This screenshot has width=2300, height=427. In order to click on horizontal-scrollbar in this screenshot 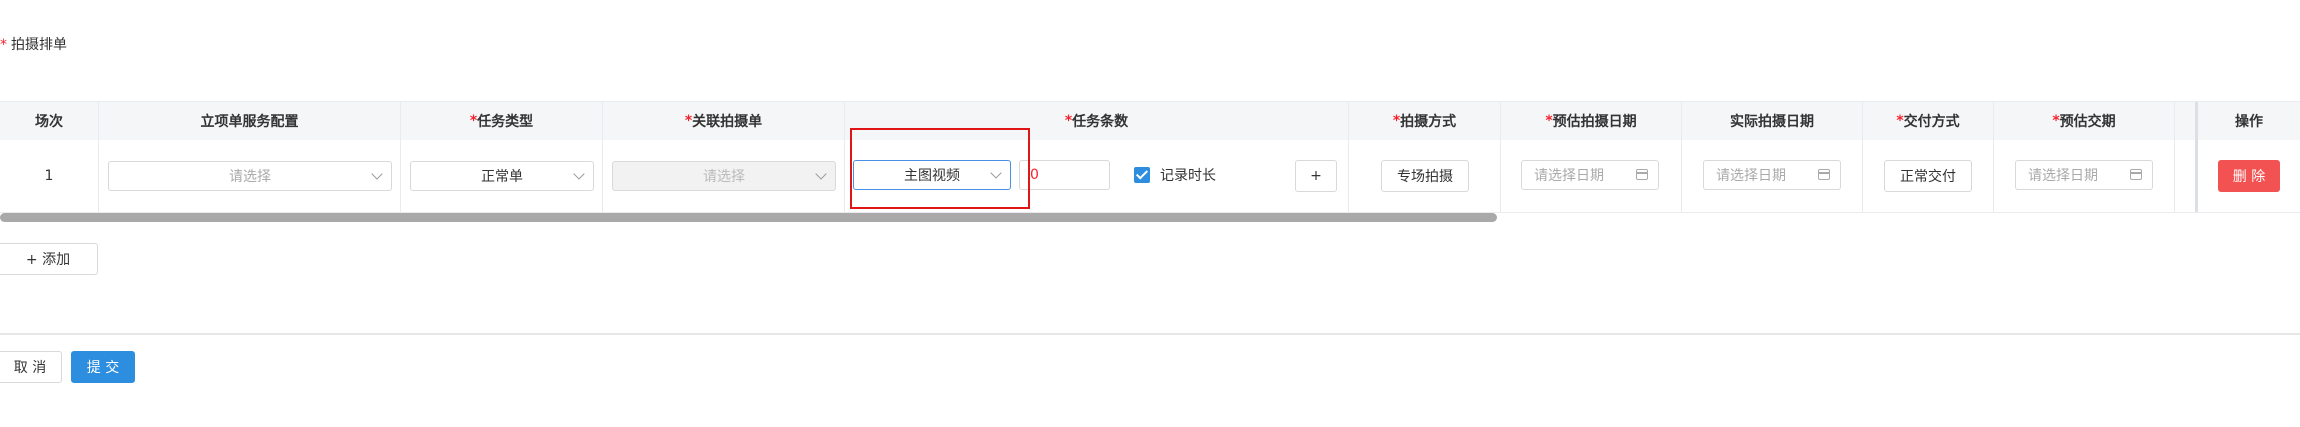, I will do `click(748, 217)`.